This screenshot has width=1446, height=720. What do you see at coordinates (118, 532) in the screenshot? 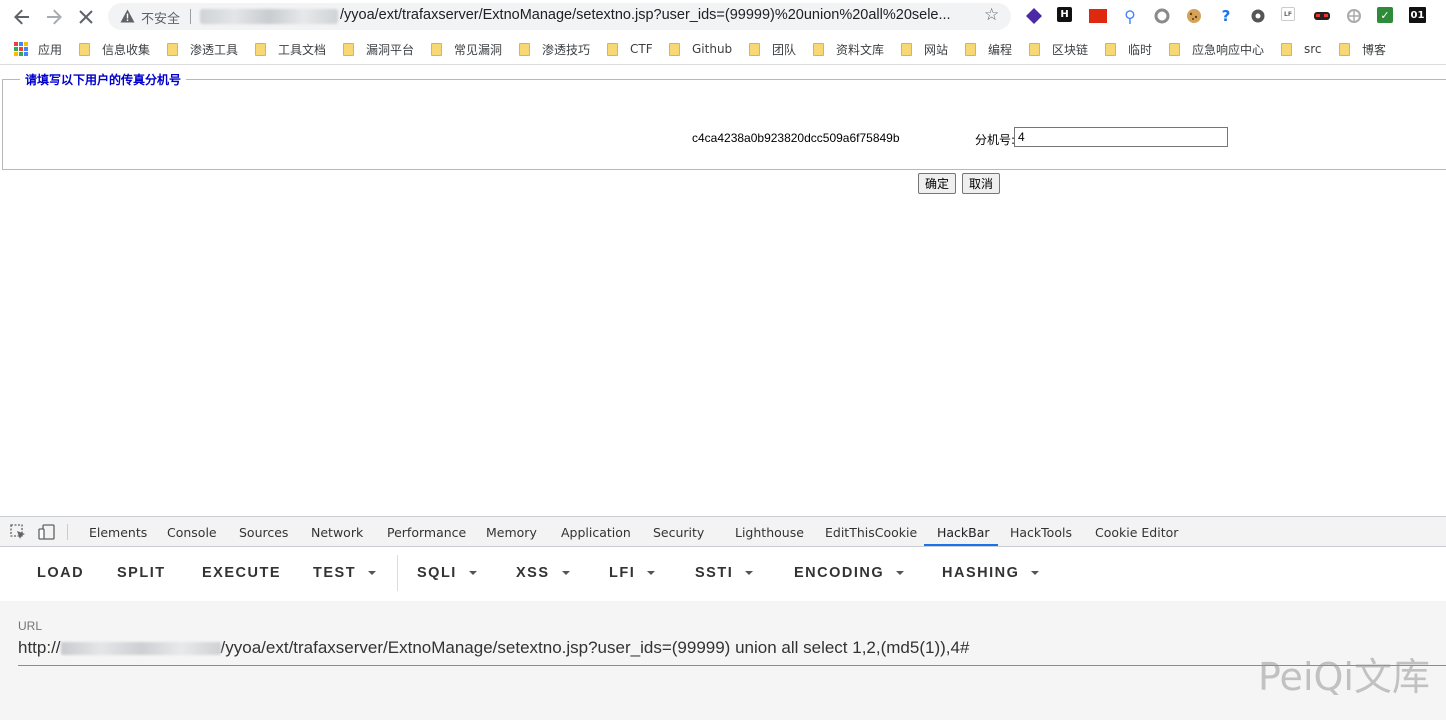
I see `tab-elements: Elements` at bounding box center [118, 532].